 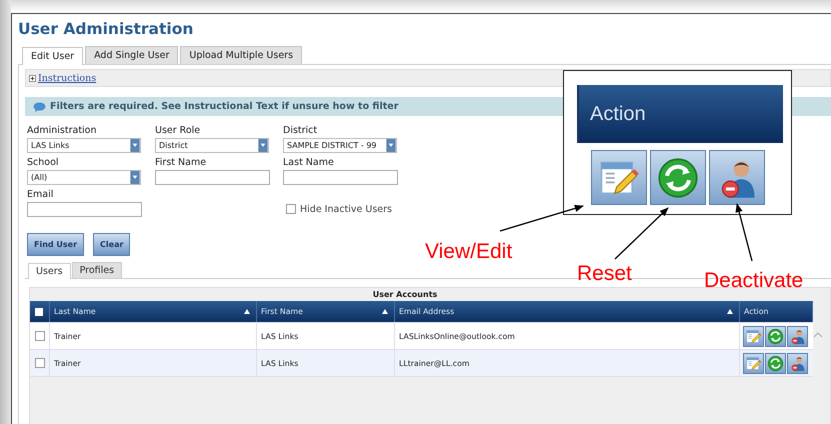 I want to click on dropdown: LAS Links, so click(x=84, y=145).